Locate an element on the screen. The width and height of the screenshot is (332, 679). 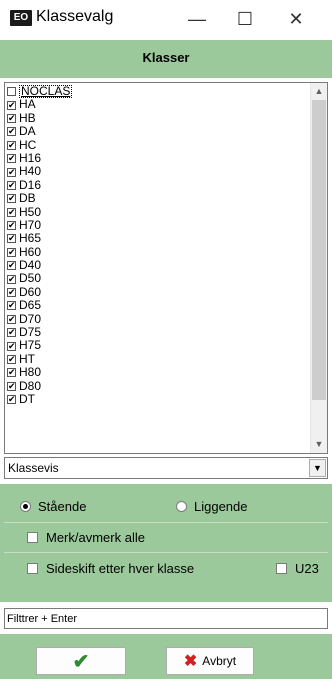
page-break-label: Sideskift etter hver klasse is located at coordinates (120, 568).